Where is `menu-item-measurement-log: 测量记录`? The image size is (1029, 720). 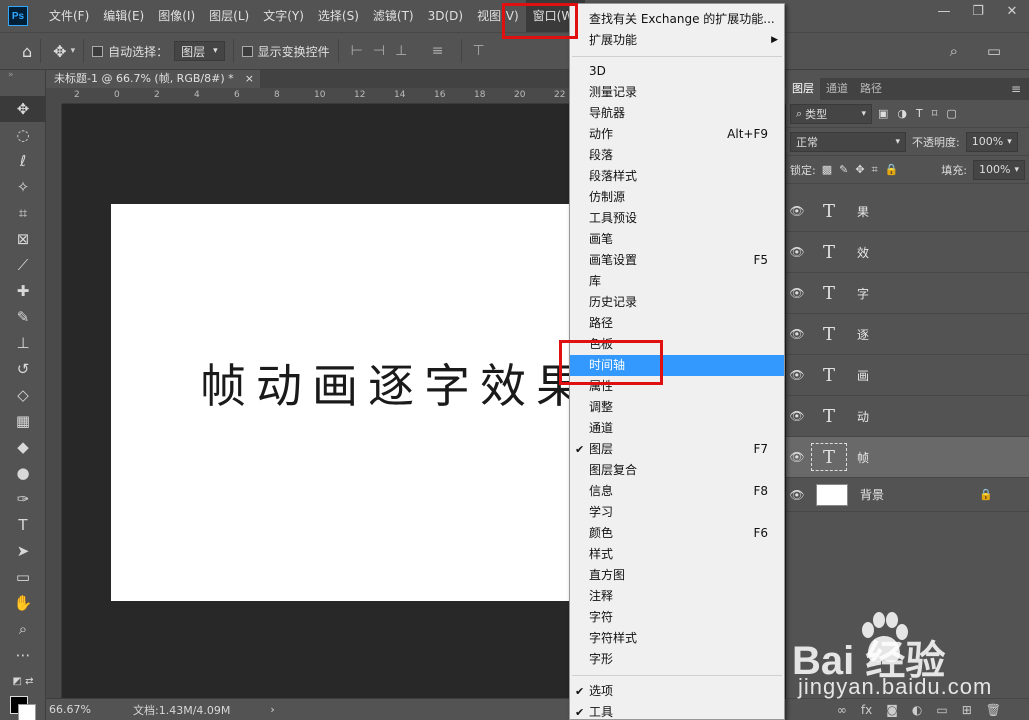 menu-item-measurement-log: 测量记录 is located at coordinates (677, 92).